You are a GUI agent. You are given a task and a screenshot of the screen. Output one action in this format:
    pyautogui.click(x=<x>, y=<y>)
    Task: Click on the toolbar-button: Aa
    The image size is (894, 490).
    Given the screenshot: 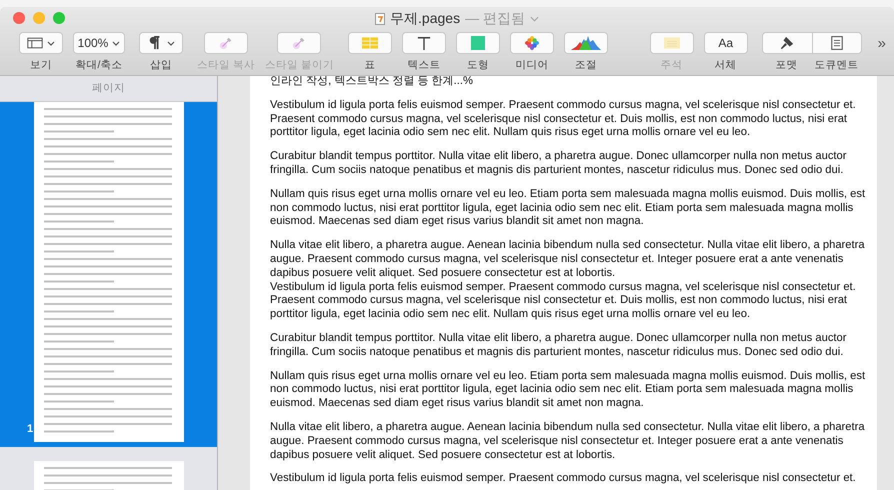 What is the action you would take?
    pyautogui.click(x=726, y=43)
    